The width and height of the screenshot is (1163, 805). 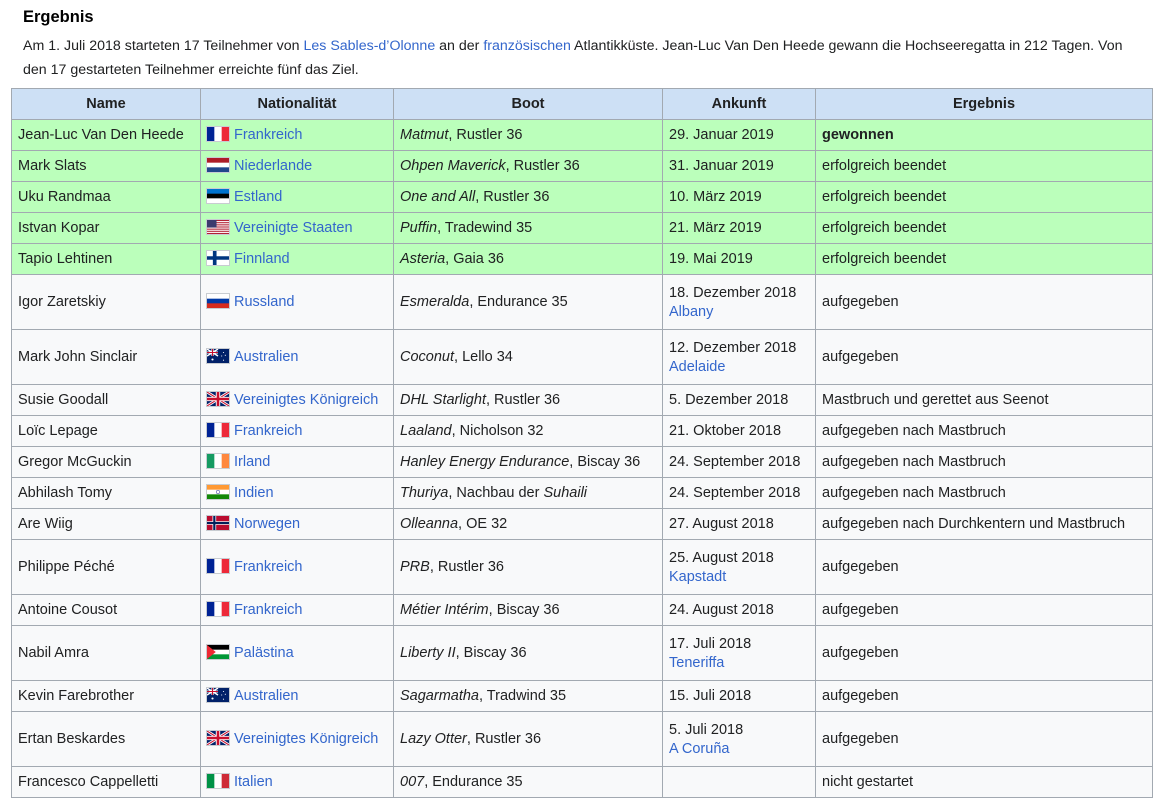 I want to click on boat-name: Thuriya, so click(x=424, y=493).